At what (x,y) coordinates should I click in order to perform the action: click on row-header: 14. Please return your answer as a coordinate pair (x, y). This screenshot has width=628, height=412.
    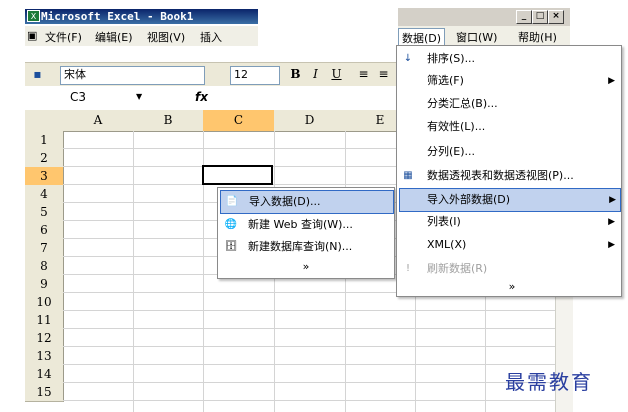
    Looking at the image, I should click on (44, 374).